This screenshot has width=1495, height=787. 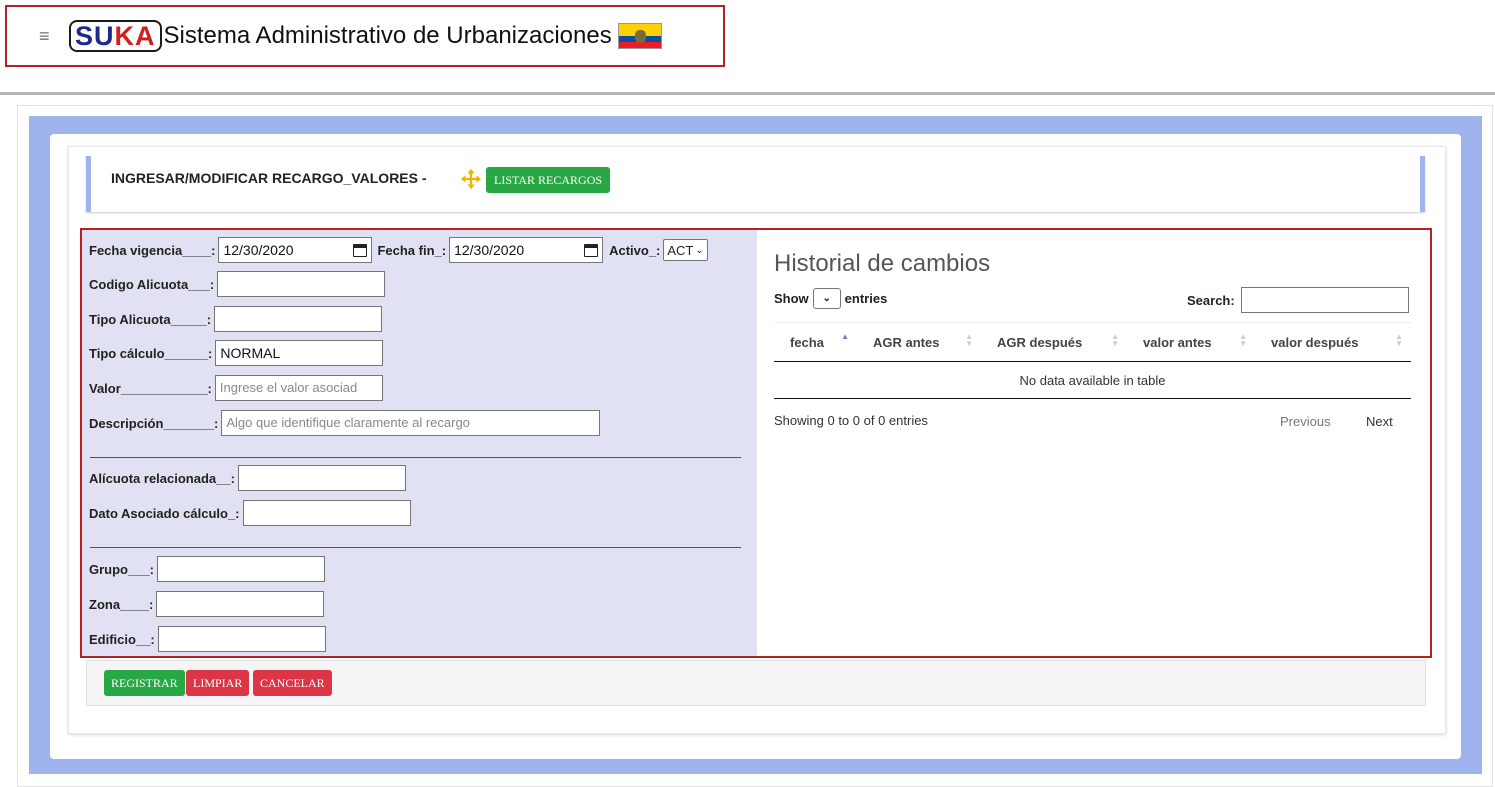 I want to click on next-page-button: Next, so click(x=1379, y=421).